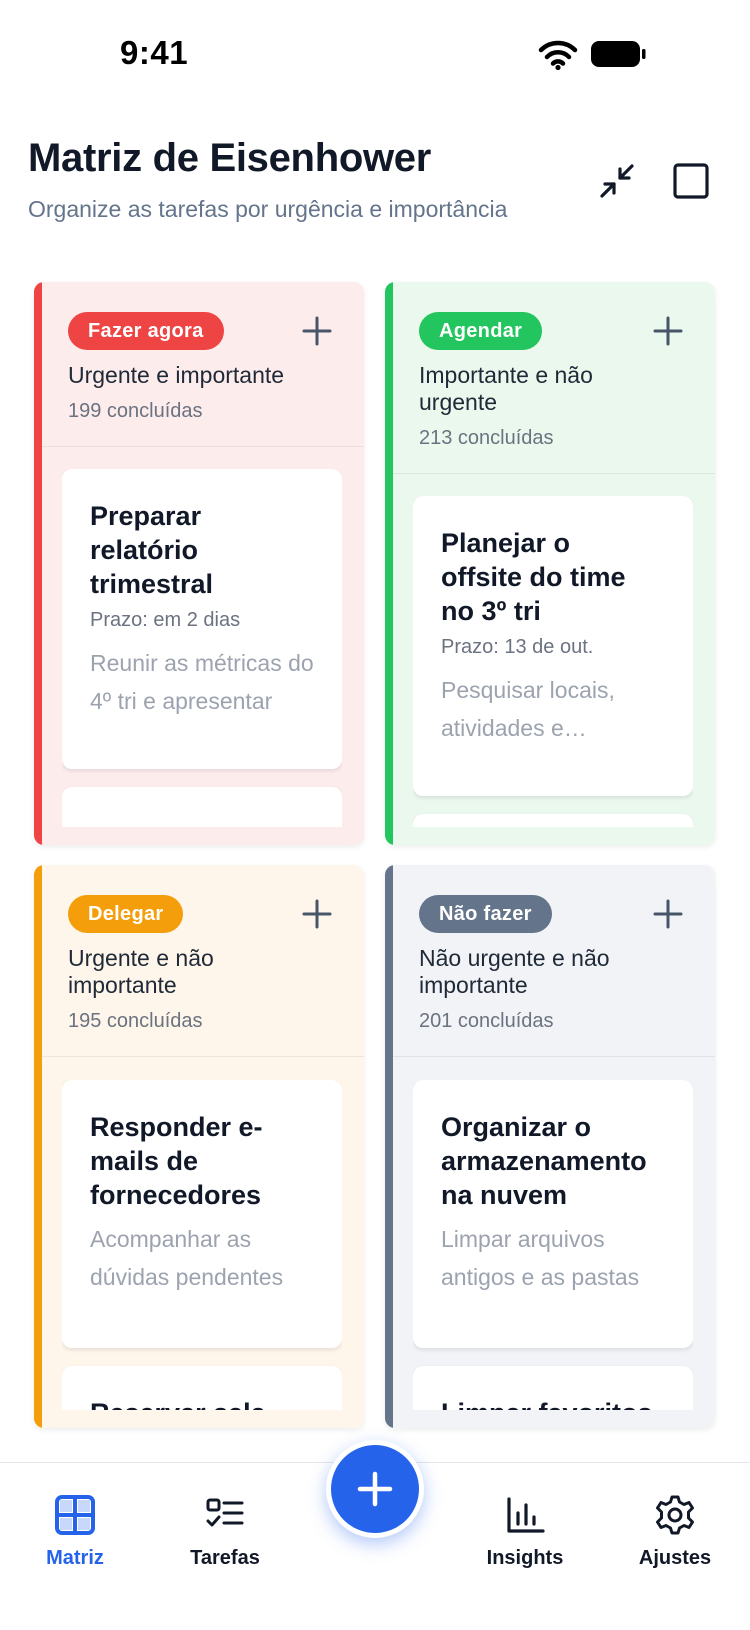 This screenshot has width=750, height=1630. Describe the element at coordinates (486, 438) in the screenshot. I see `quadrant-count: 213 concluídas` at that location.